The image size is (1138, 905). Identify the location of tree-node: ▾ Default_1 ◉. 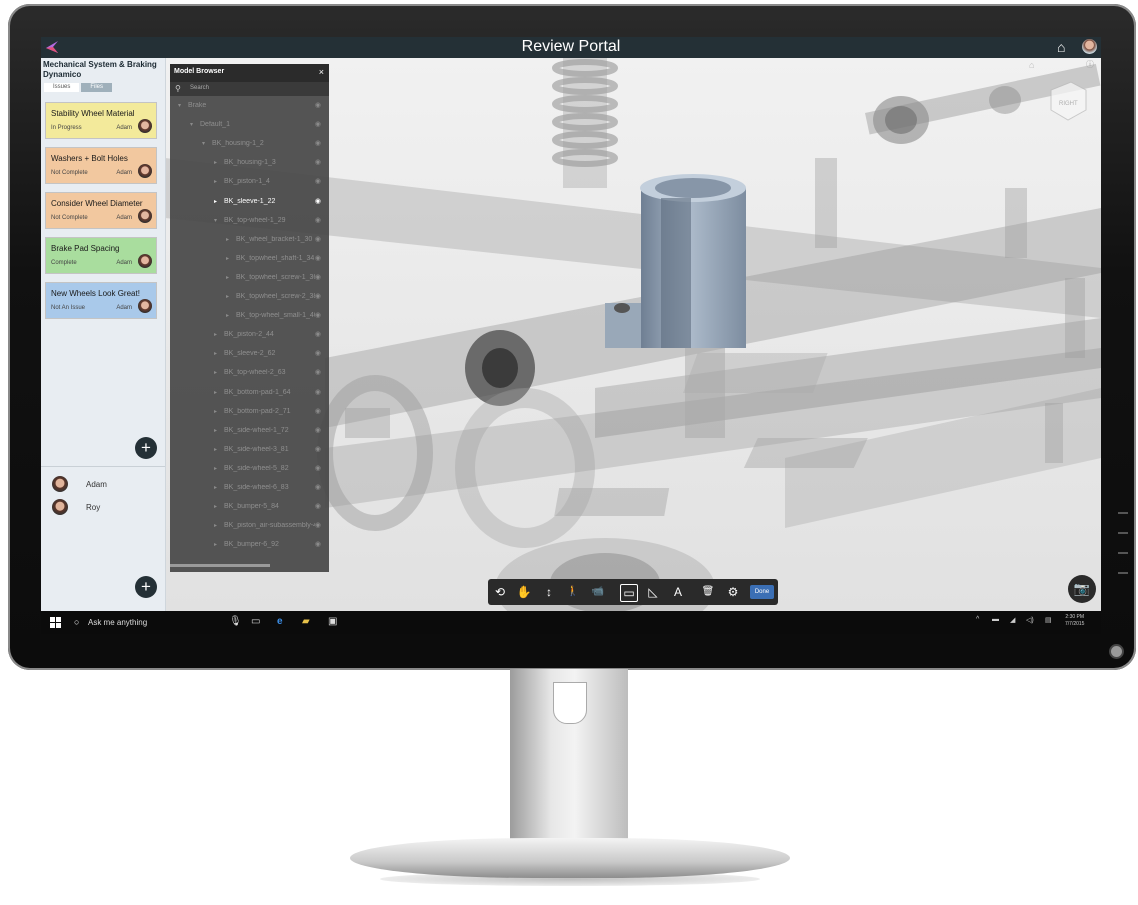
(249, 126).